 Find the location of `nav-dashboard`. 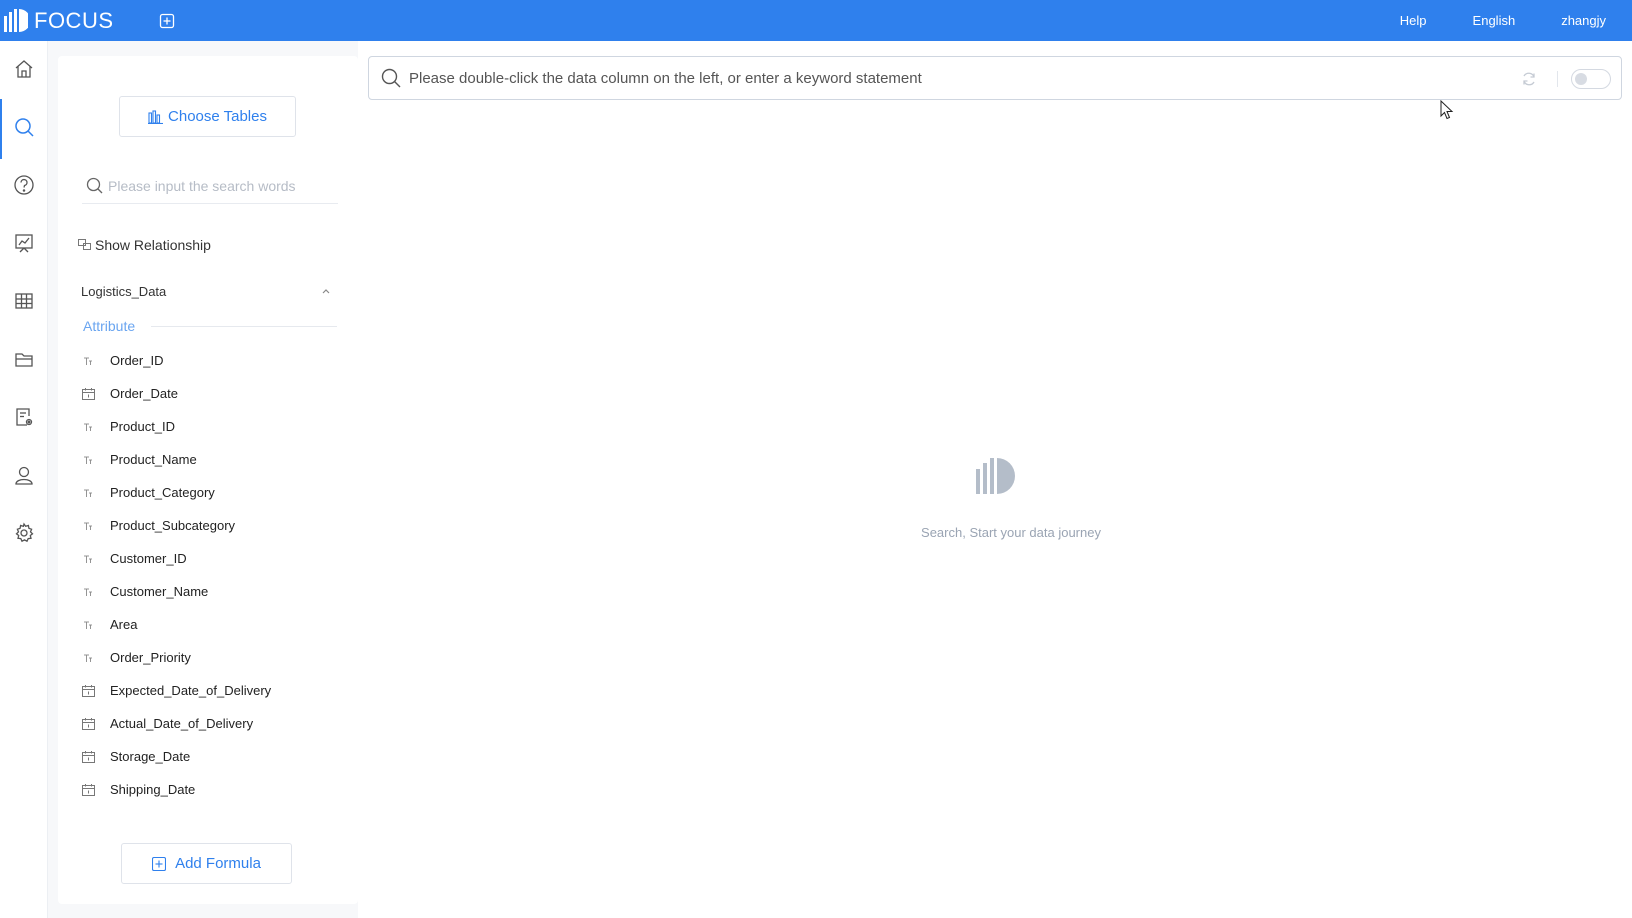

nav-dashboard is located at coordinates (24, 243).